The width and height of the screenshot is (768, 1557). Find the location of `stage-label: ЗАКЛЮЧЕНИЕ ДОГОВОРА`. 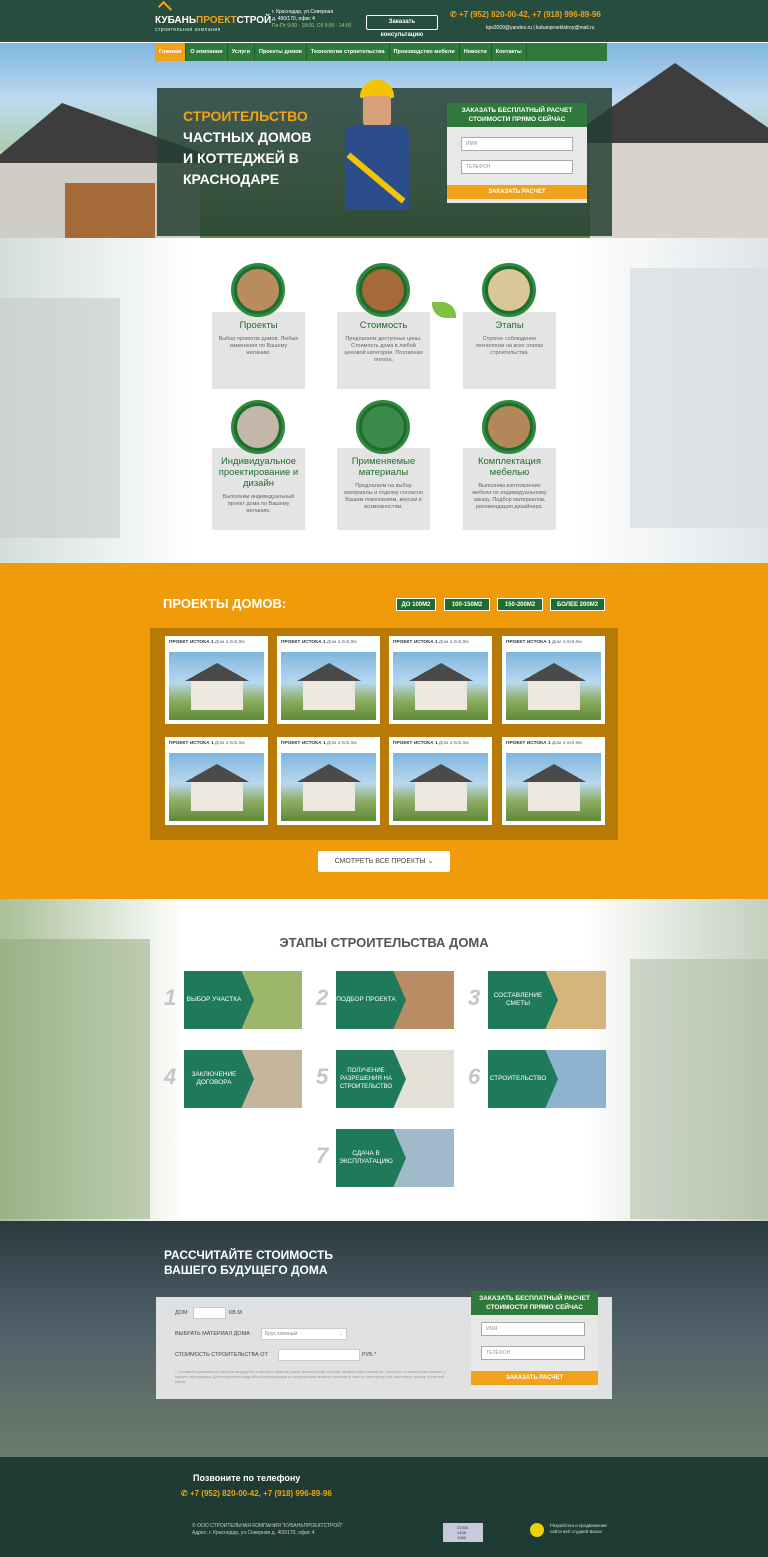

stage-label: ЗАКЛЮЧЕНИЕ ДОГОВОРА is located at coordinates (219, 1079).